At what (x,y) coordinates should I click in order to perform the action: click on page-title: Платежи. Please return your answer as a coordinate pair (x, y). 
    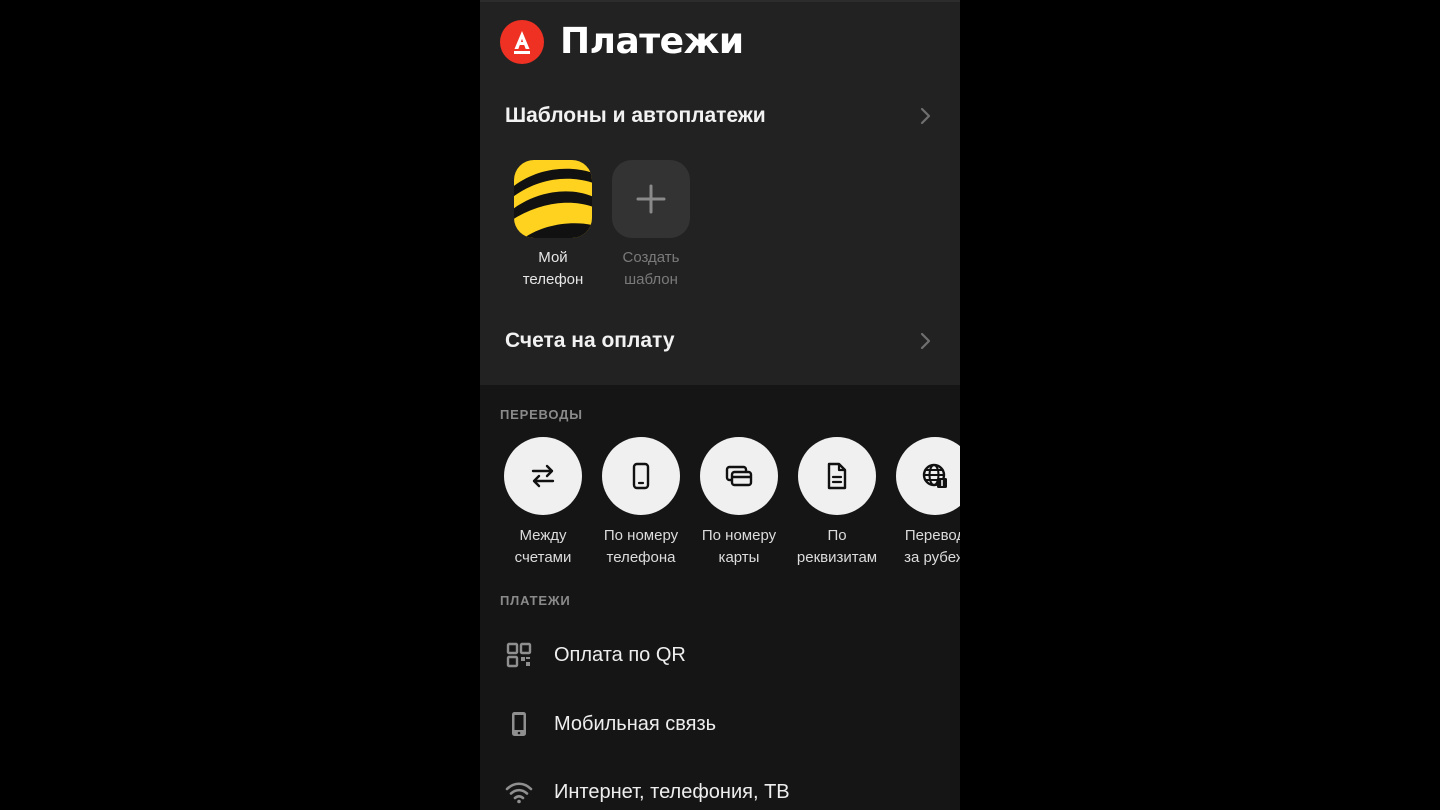
    Looking at the image, I should click on (652, 41).